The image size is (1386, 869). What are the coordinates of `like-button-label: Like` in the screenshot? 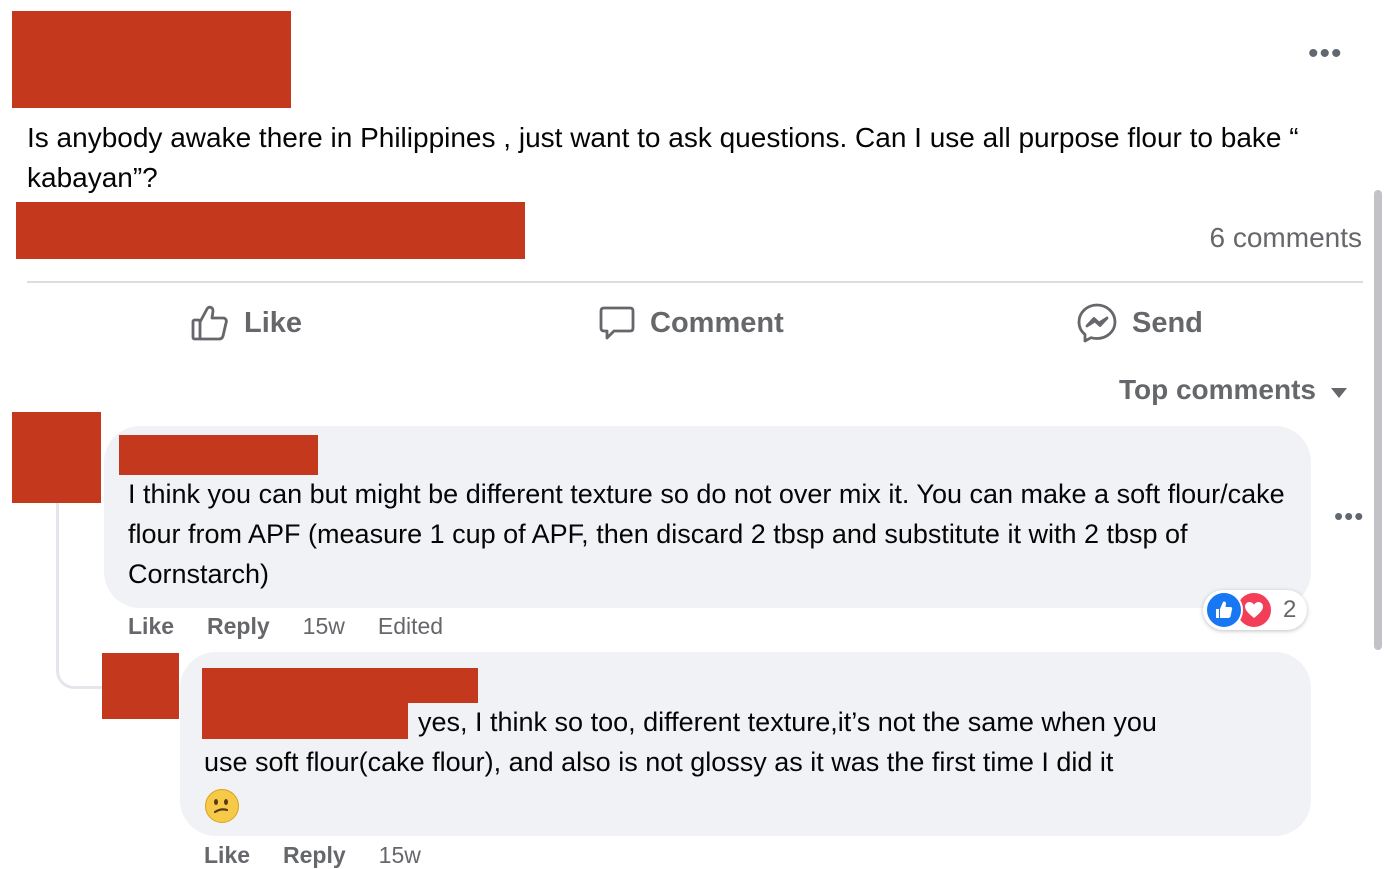 It's located at (273, 322).